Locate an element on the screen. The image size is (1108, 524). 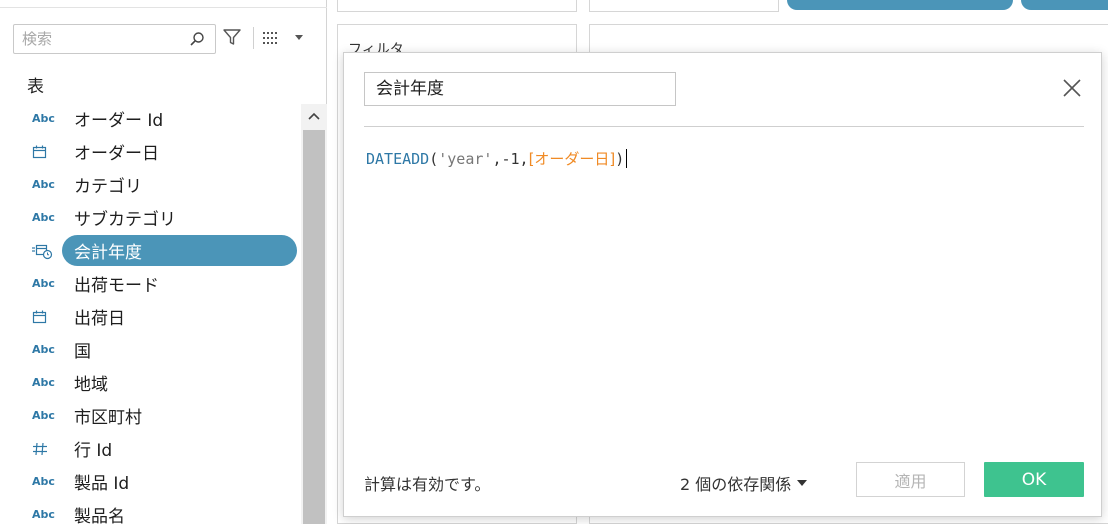
close-icon is located at coordinates (1072, 88).